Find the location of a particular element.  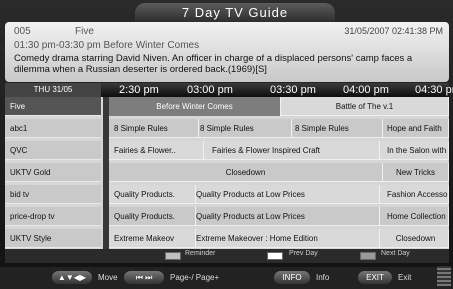

programme-cell-selected: Before Winter Comes is located at coordinates (195, 106).